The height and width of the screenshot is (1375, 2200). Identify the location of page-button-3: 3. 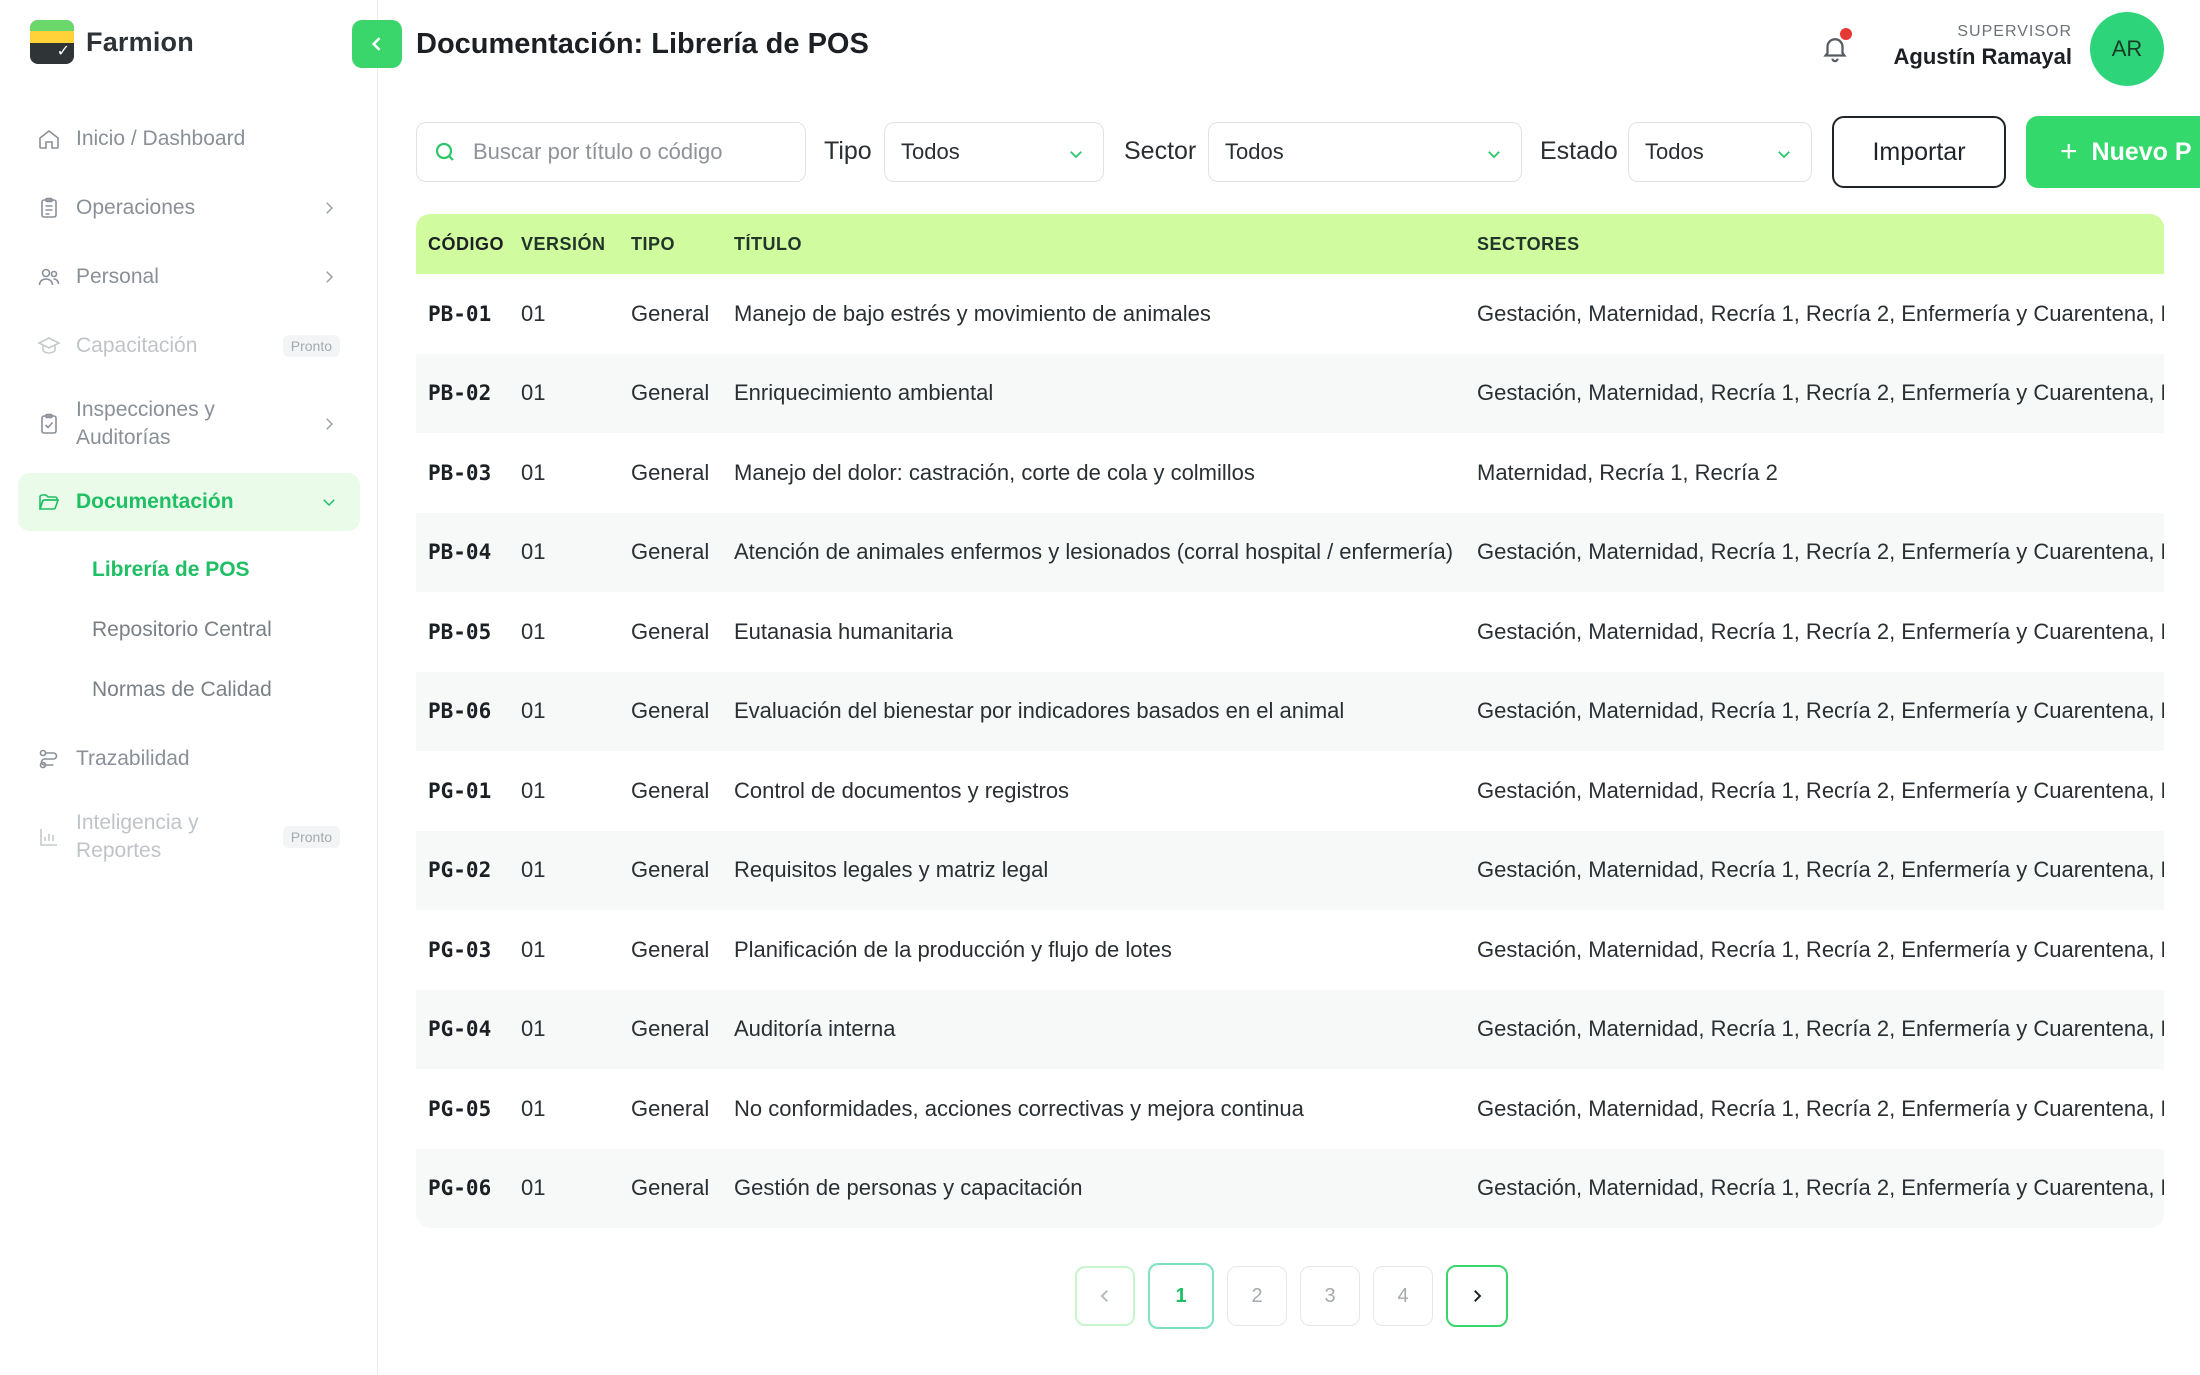
(1330, 1296).